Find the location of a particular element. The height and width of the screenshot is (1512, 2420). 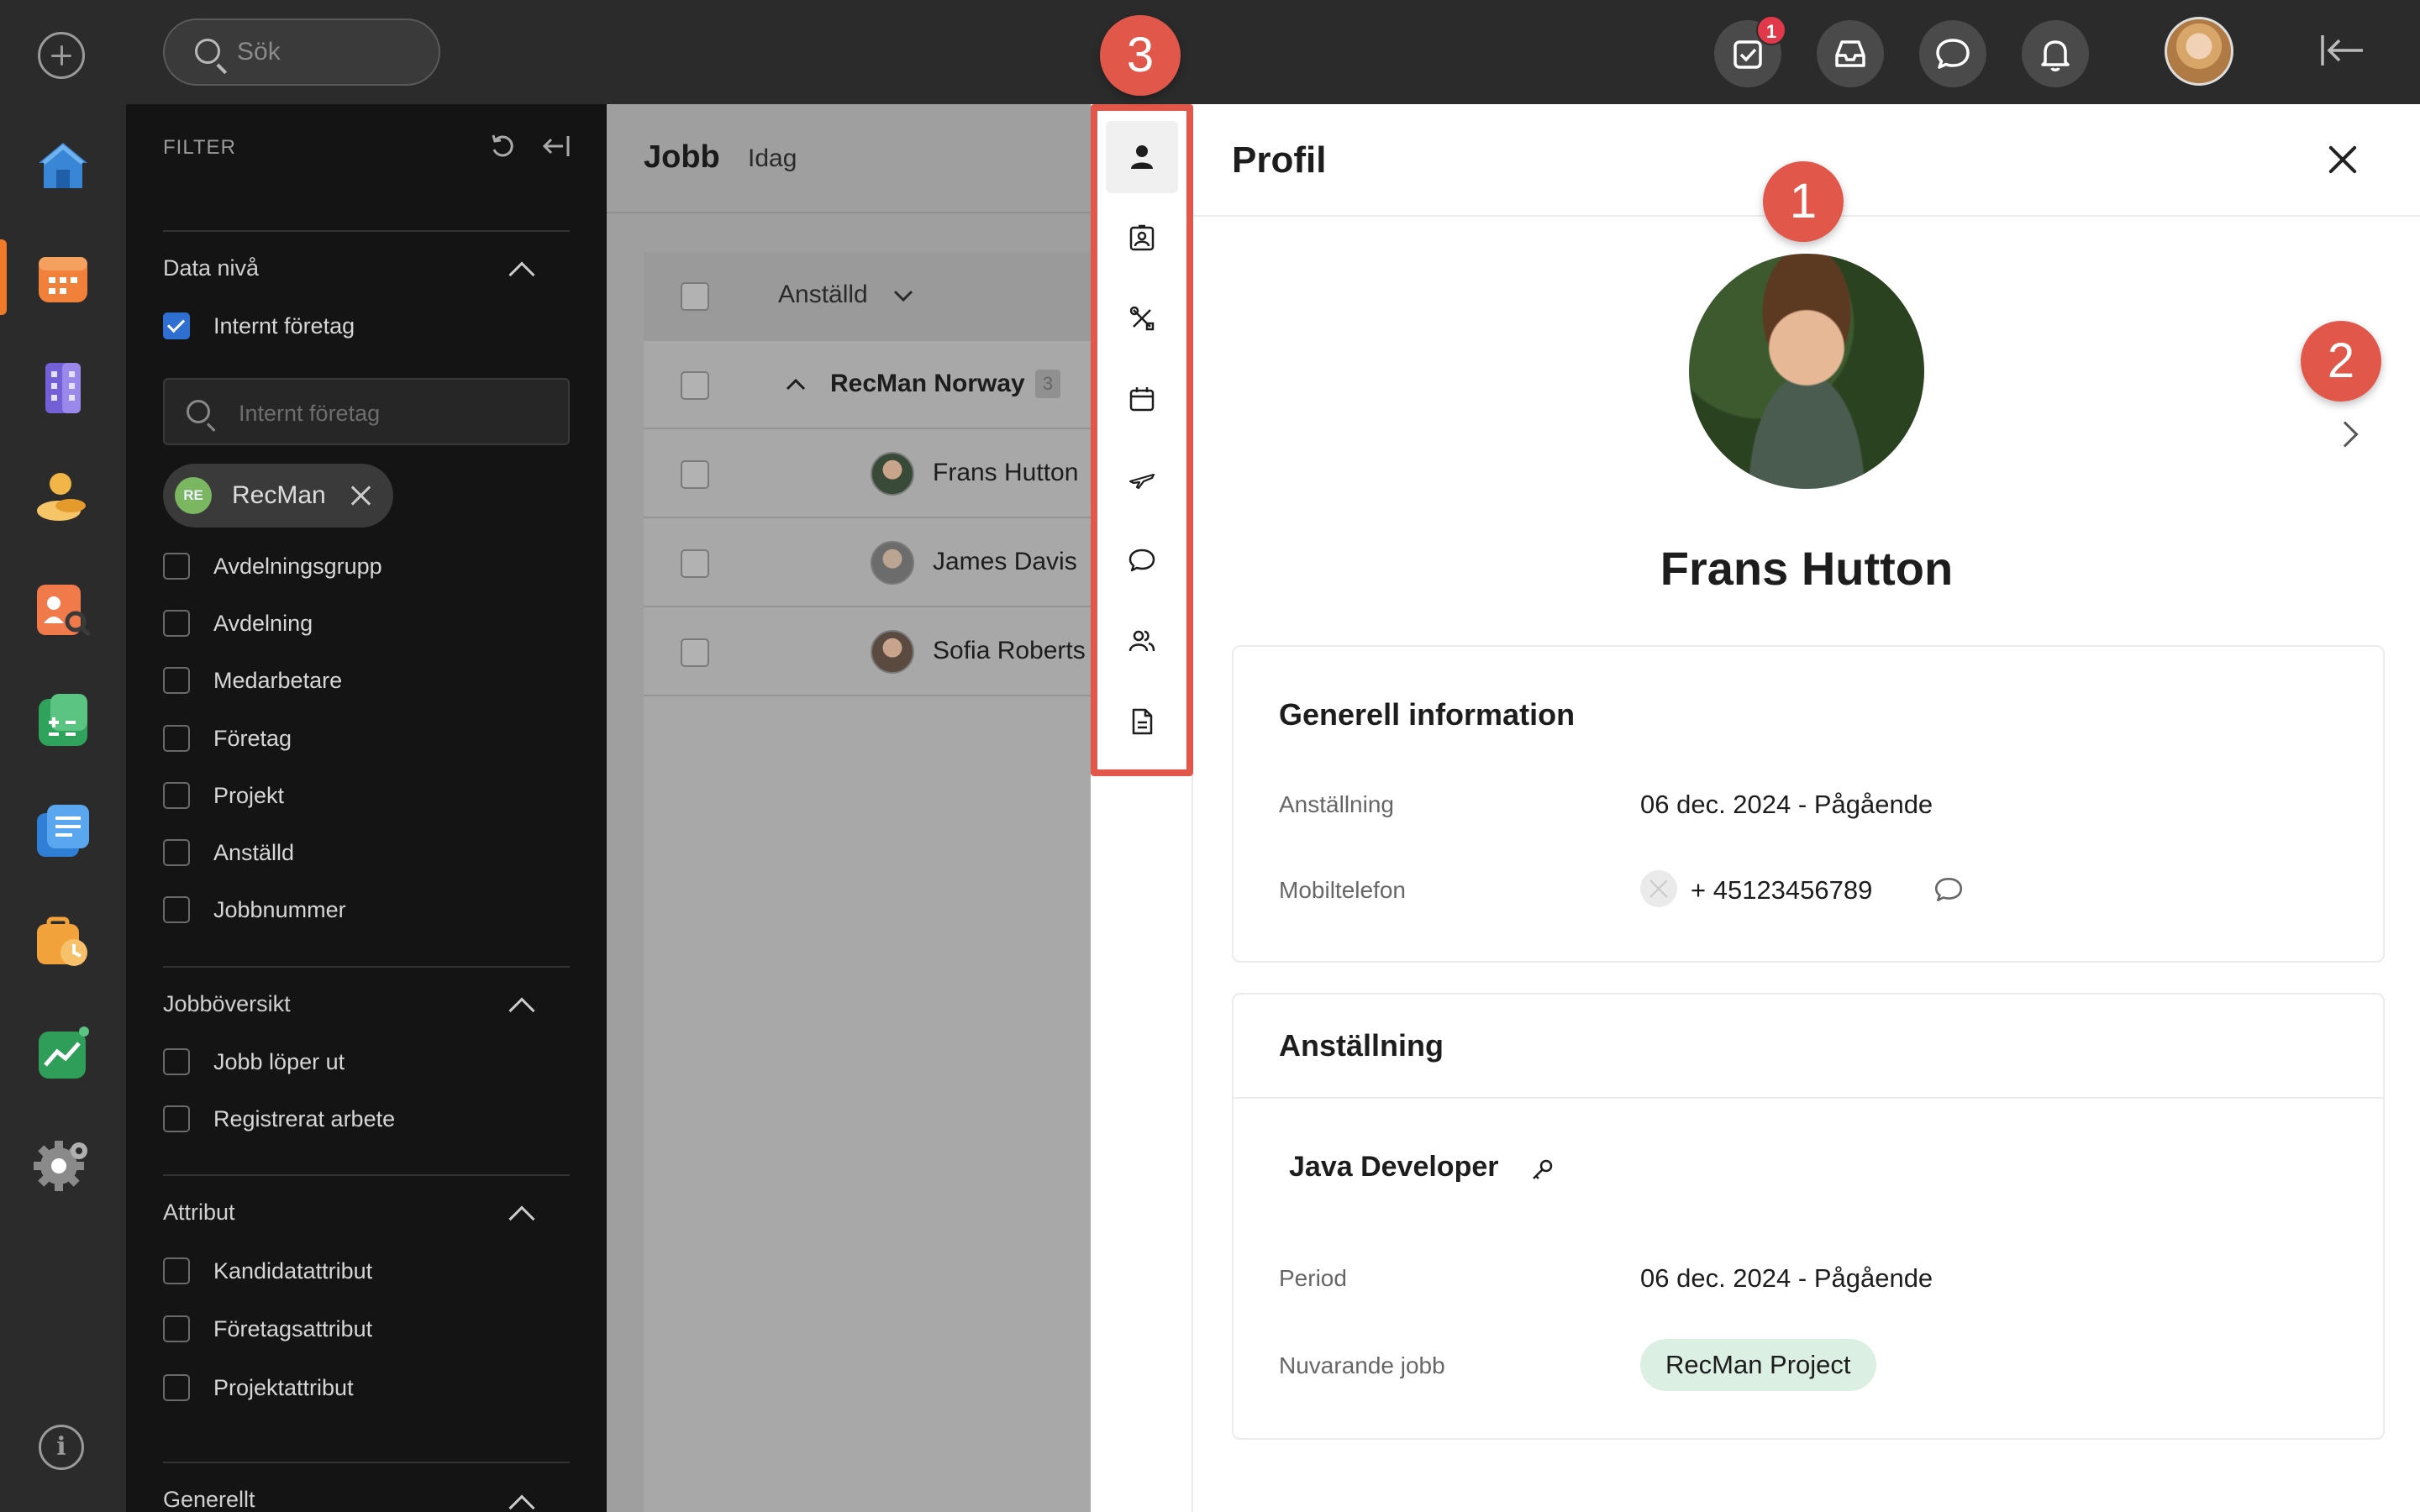

calendar-app-icon is located at coordinates (63, 278).